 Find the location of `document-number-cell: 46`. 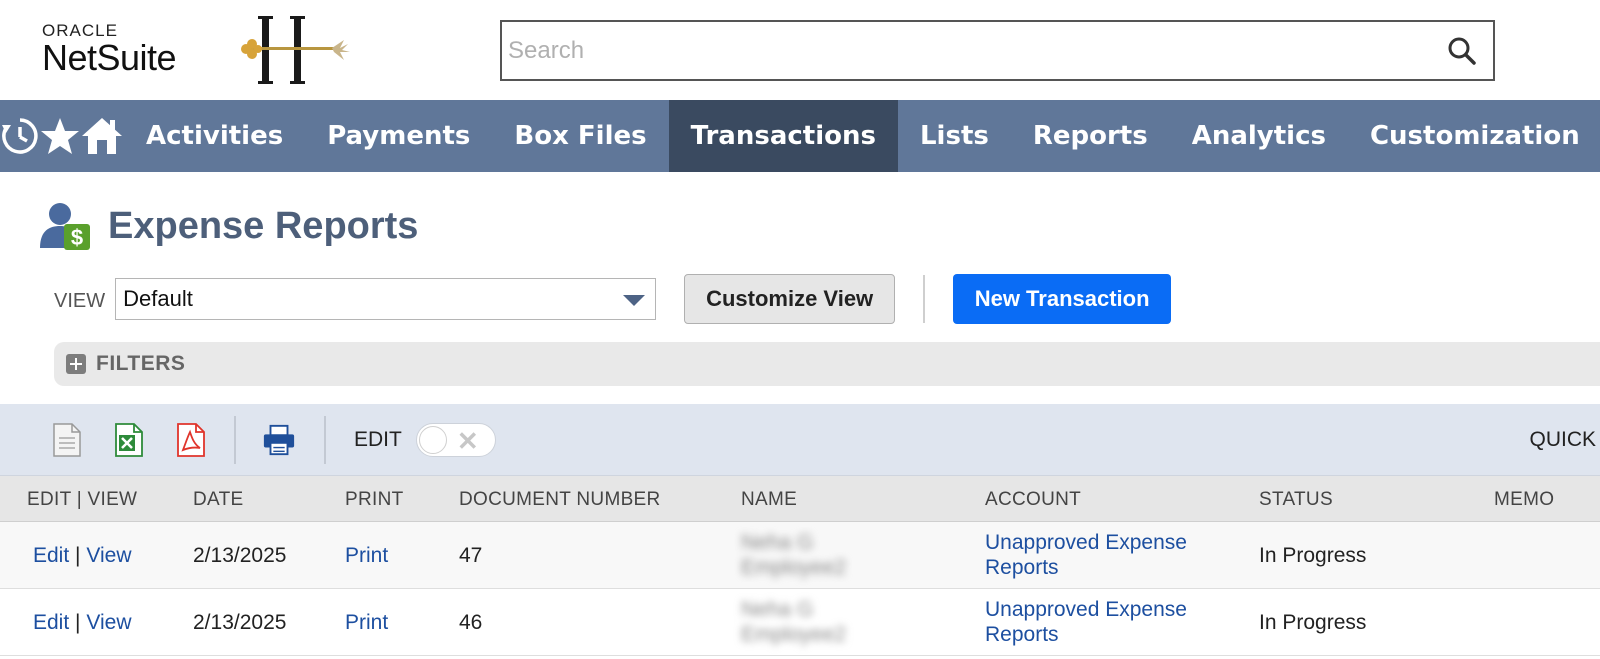

document-number-cell: 46 is located at coordinates (471, 622).